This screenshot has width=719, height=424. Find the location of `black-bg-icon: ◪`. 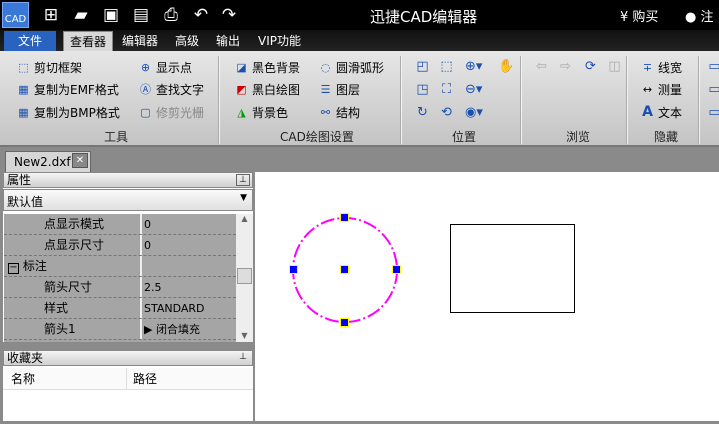

black-bg-icon: ◪ is located at coordinates (241, 67).